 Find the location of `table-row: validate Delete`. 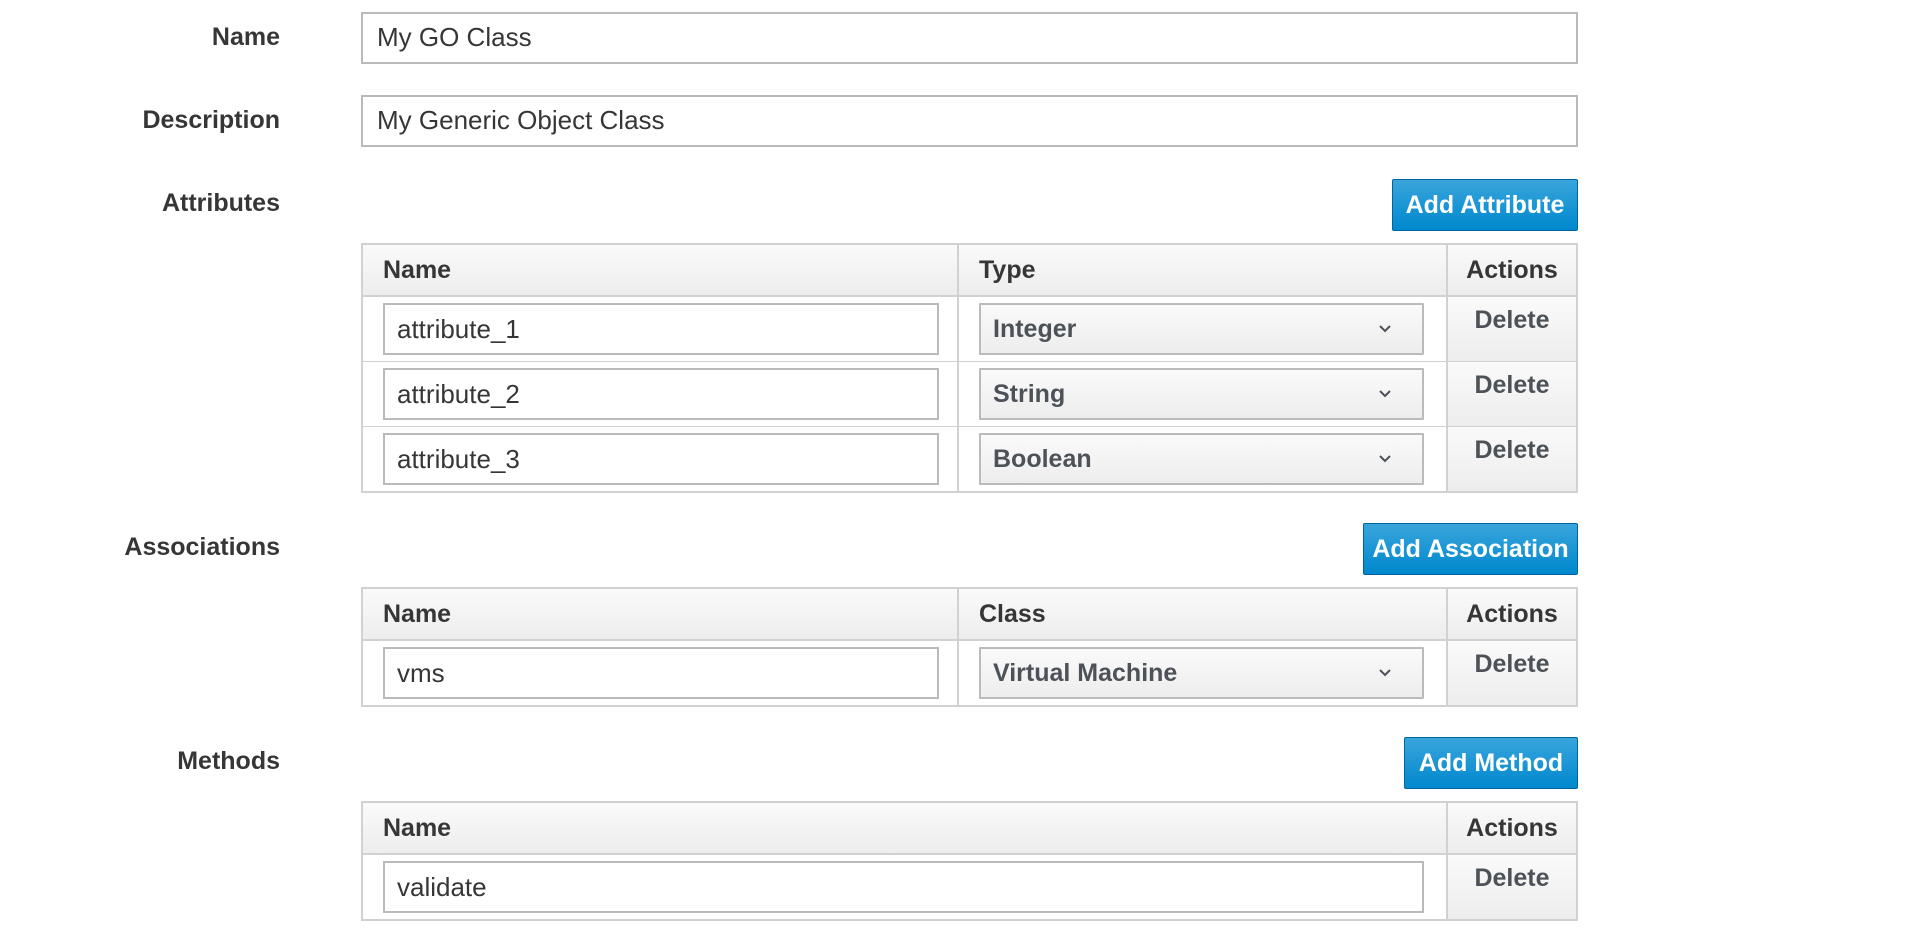

table-row: validate Delete is located at coordinates (969, 887).